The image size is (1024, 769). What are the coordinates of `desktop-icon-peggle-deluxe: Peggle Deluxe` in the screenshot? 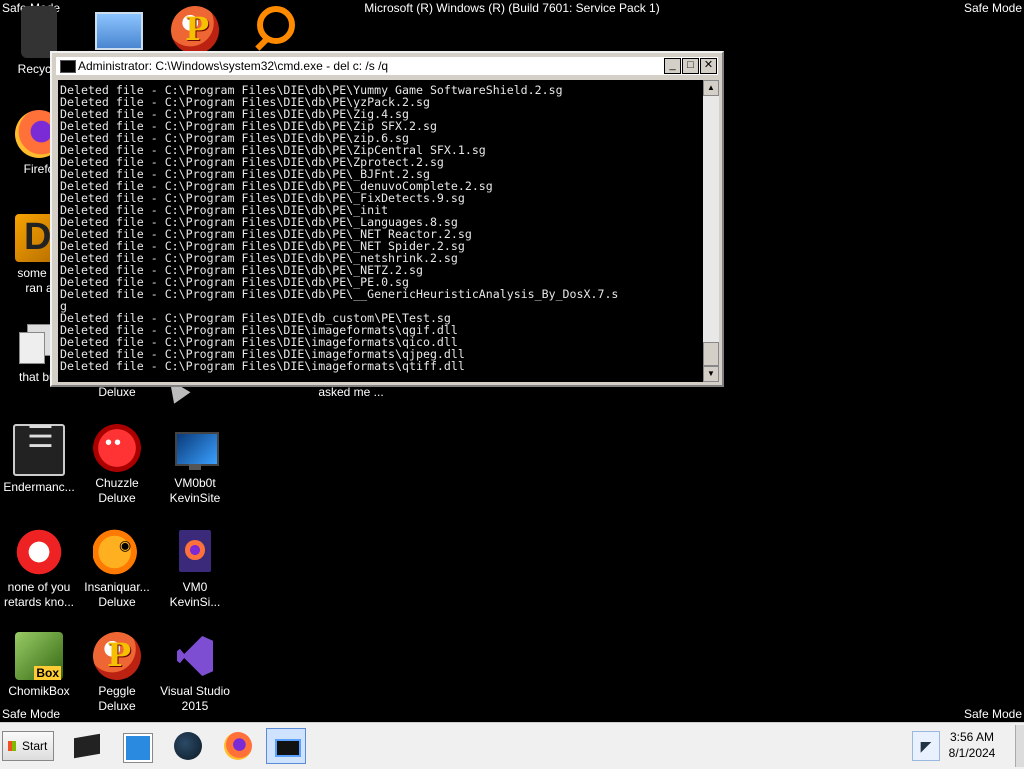 It's located at (117, 673).